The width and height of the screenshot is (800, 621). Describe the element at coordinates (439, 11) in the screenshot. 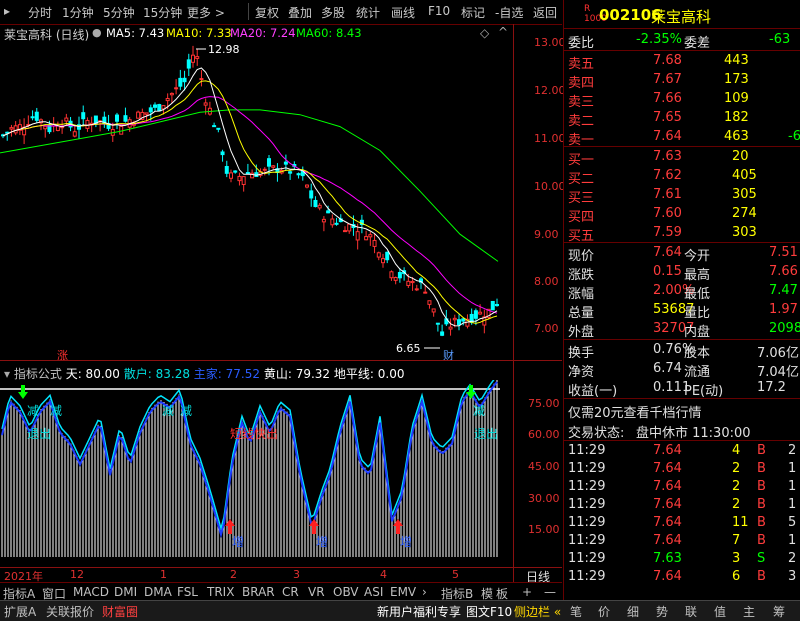

I see `btn-f10: F10` at that location.